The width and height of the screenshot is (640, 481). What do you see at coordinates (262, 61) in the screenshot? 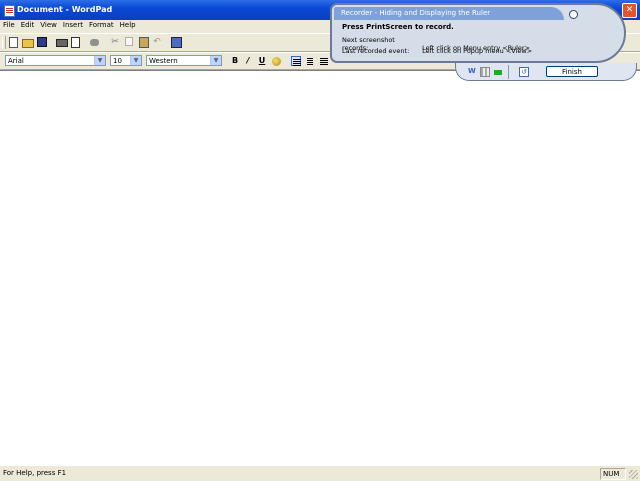
I see `underline-button: U` at bounding box center [262, 61].